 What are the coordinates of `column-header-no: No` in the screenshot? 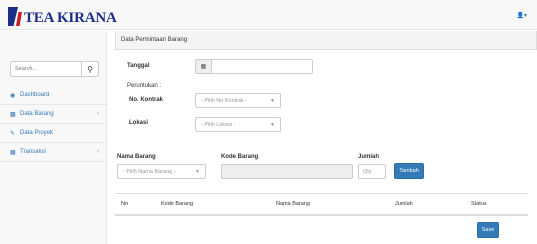 It's located at (125, 204).